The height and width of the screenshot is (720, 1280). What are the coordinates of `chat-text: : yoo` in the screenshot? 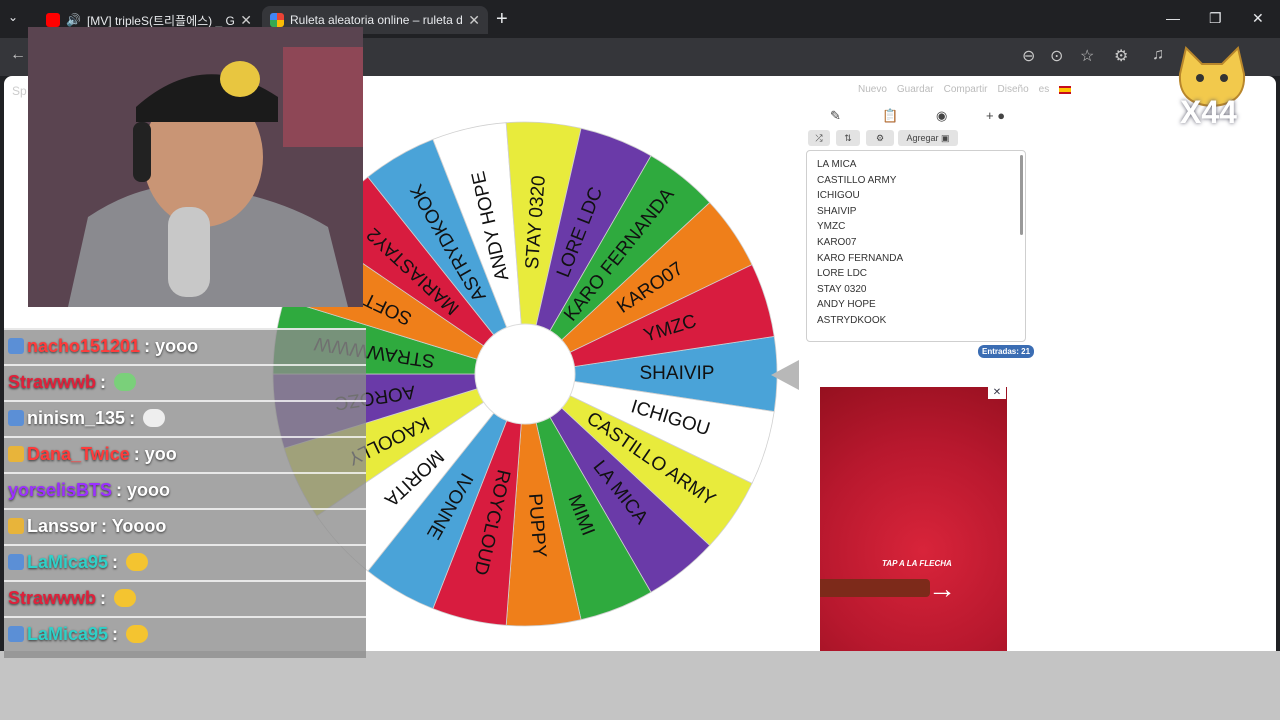 It's located at (155, 453).